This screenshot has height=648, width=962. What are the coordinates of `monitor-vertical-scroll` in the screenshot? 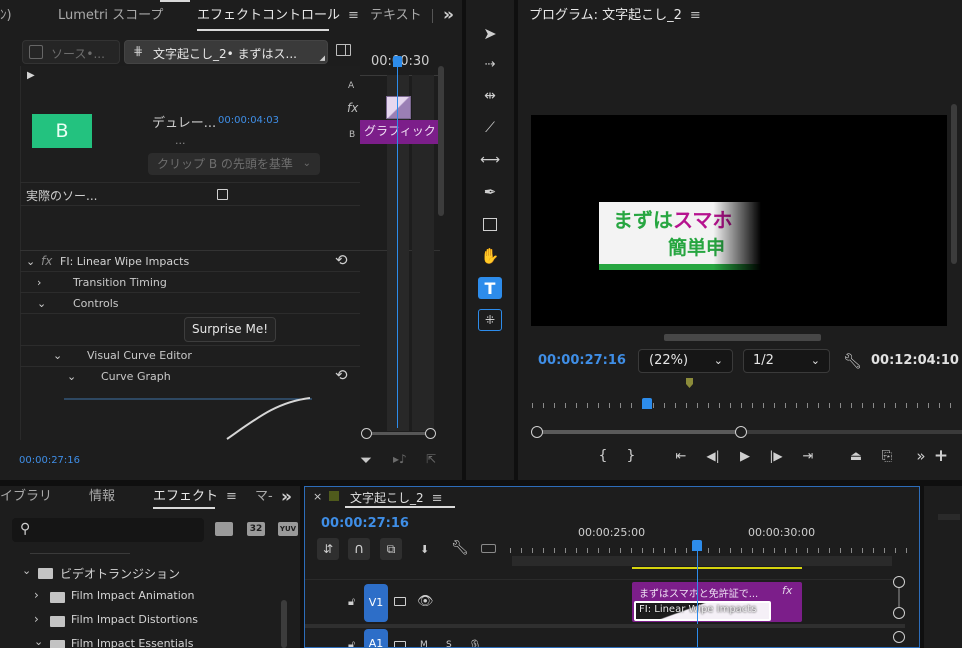 It's located at (954, 184).